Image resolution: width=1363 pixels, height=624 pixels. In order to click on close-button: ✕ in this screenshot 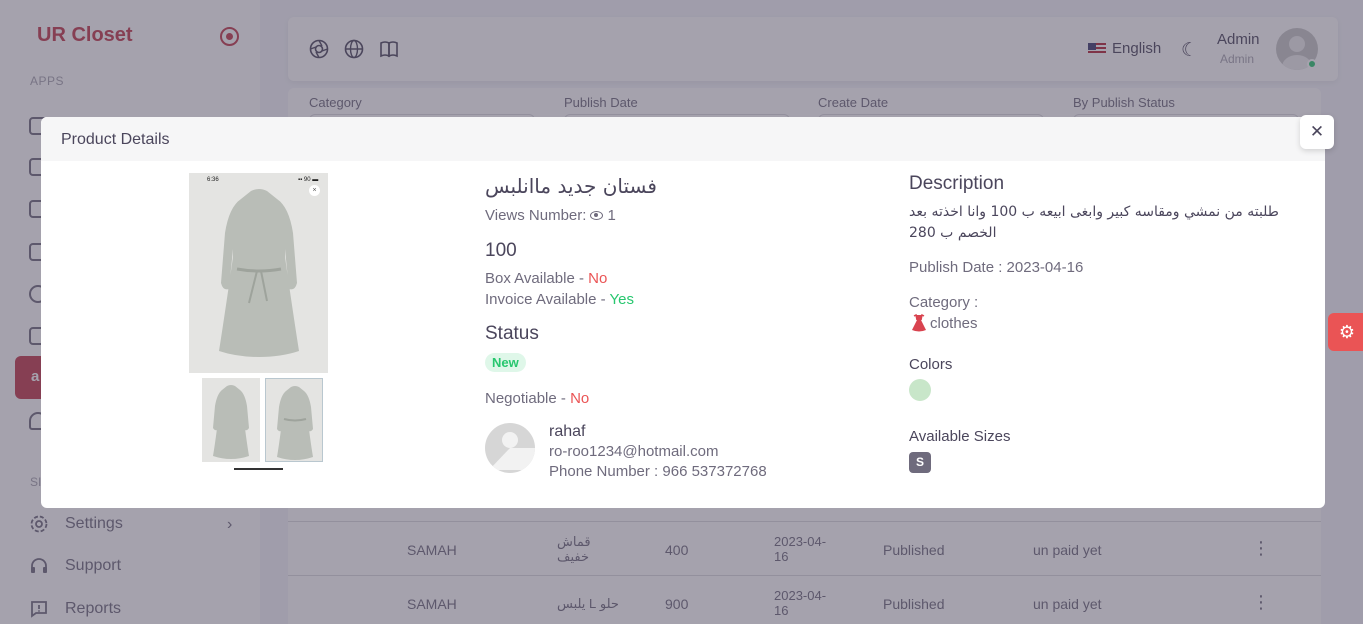, I will do `click(1317, 132)`.